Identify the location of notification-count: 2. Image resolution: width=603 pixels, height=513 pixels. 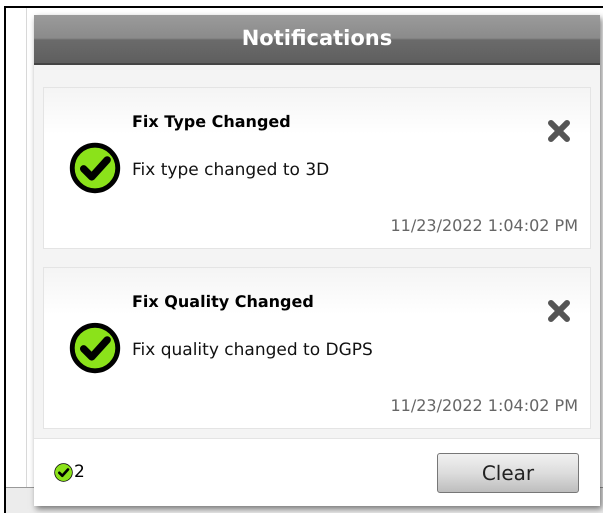
(79, 472).